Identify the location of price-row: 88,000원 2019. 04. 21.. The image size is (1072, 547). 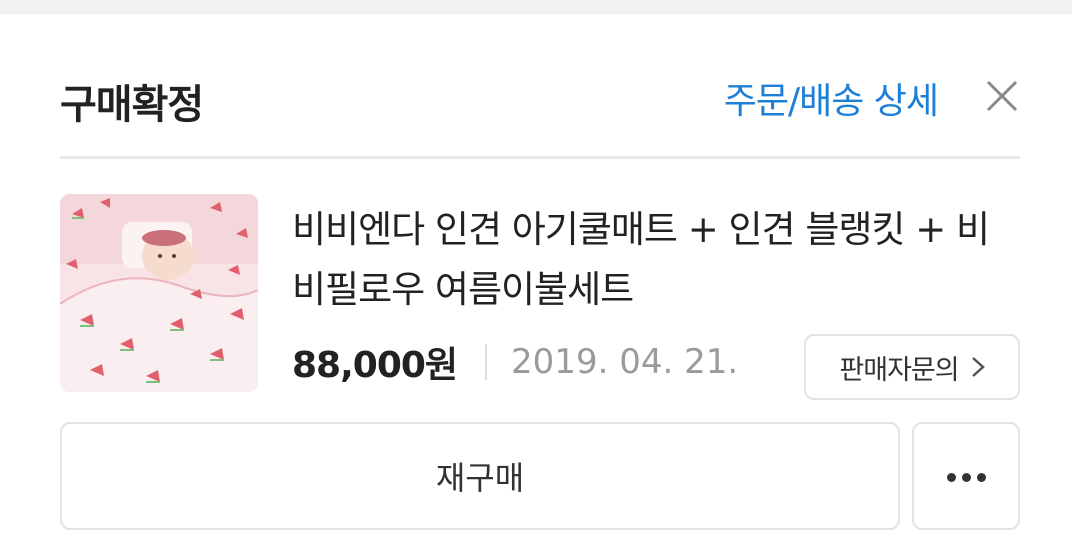
(515, 362).